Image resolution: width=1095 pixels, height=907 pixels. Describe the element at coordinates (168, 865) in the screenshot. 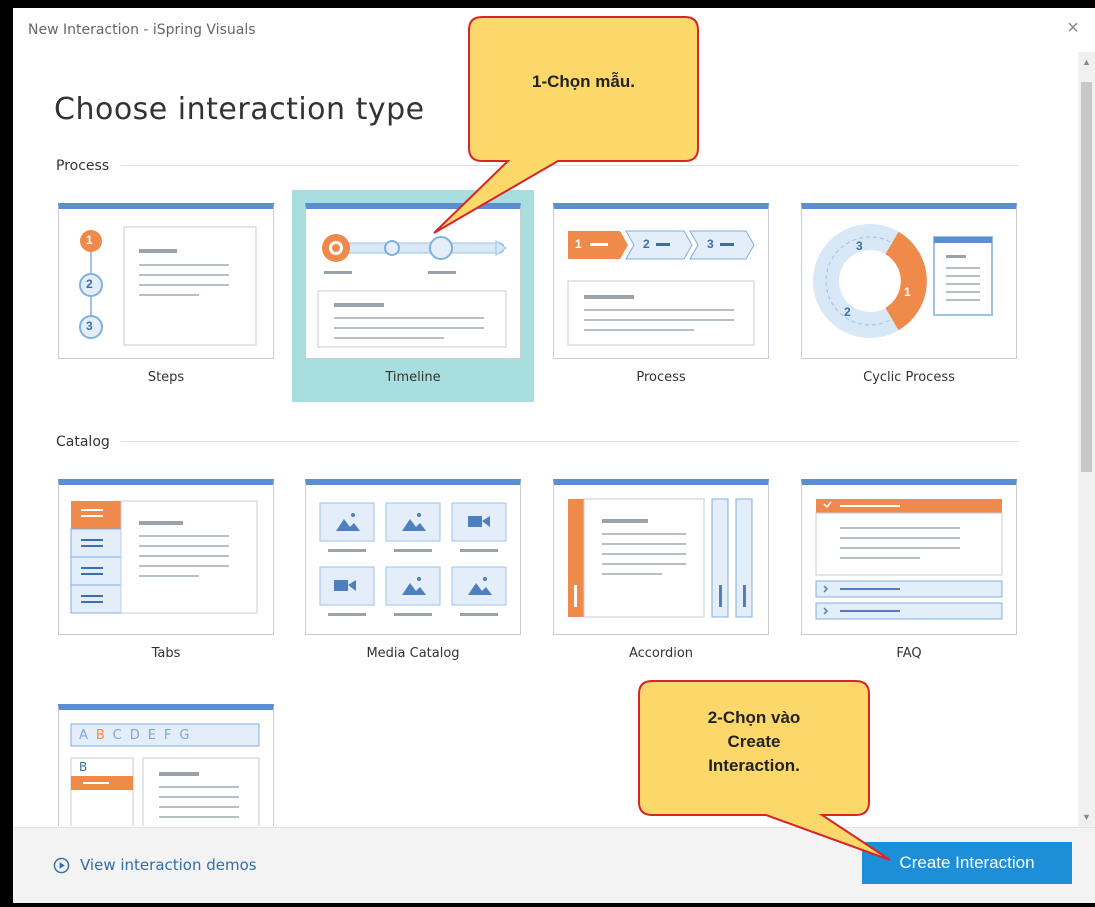

I see `view-demos-label: View interaction demos` at that location.